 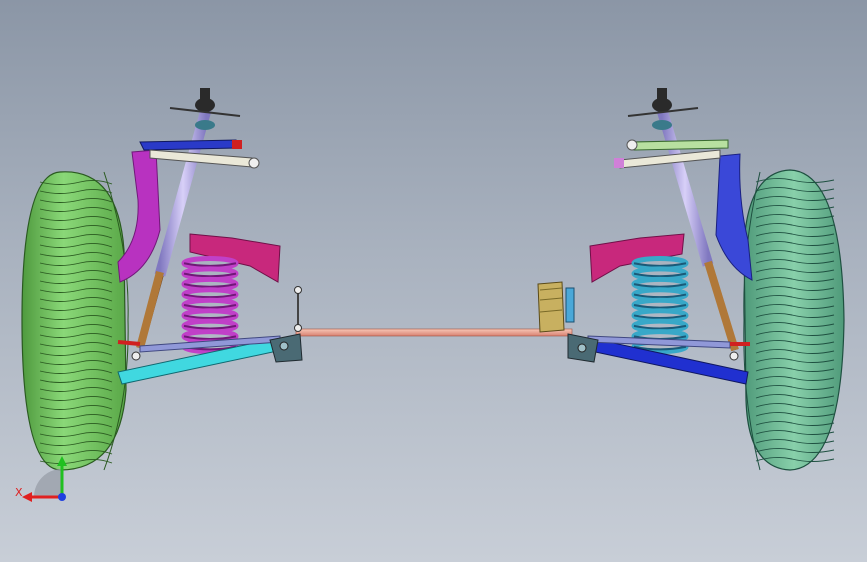 What do you see at coordinates (139, 216) in the screenshot?
I see `left-steering-knuckle` at bounding box center [139, 216].